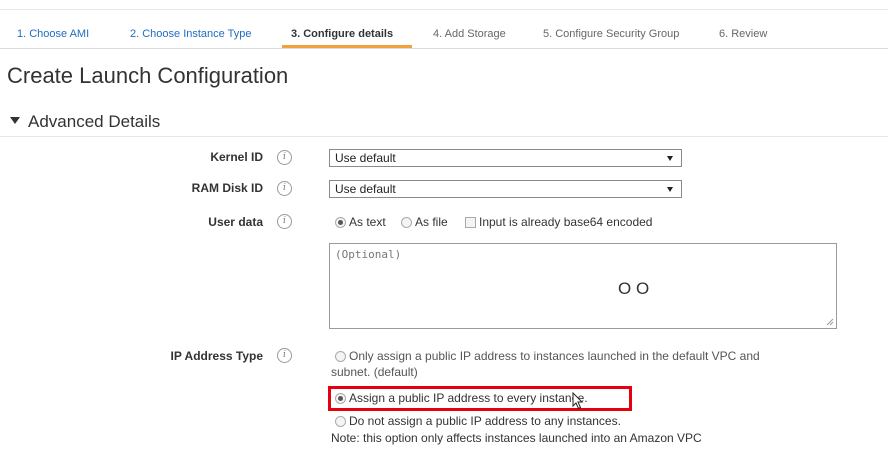 This screenshot has height=449, width=888. What do you see at coordinates (340, 356) in the screenshot?
I see `ip-option-default-radio` at bounding box center [340, 356].